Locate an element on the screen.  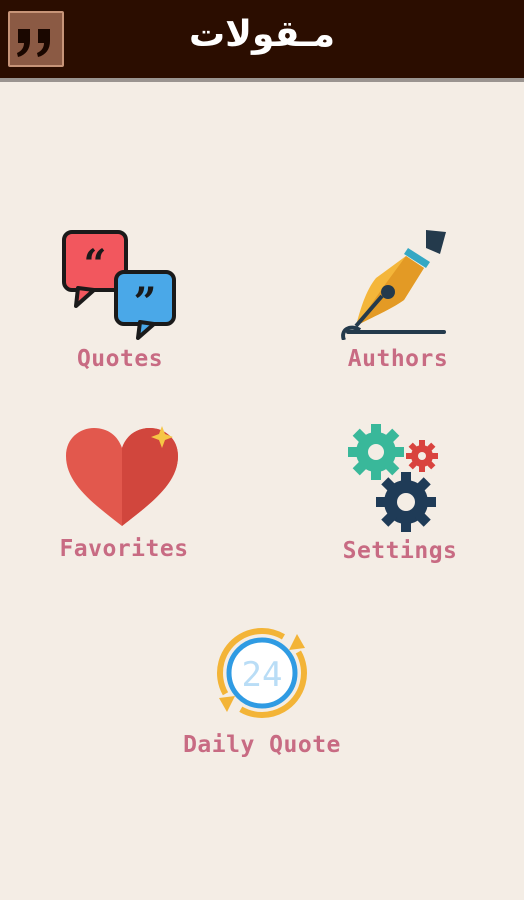
favorites-button: Favorites is located at coordinates (124, 492).